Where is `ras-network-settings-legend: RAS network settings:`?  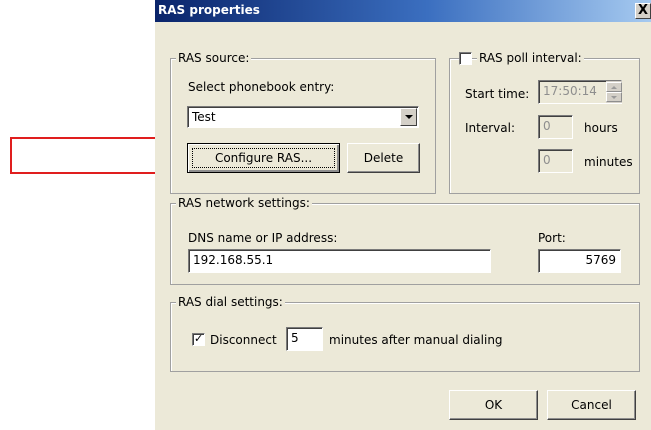
ras-network-settings-legend: RAS network settings: is located at coordinates (244, 203).